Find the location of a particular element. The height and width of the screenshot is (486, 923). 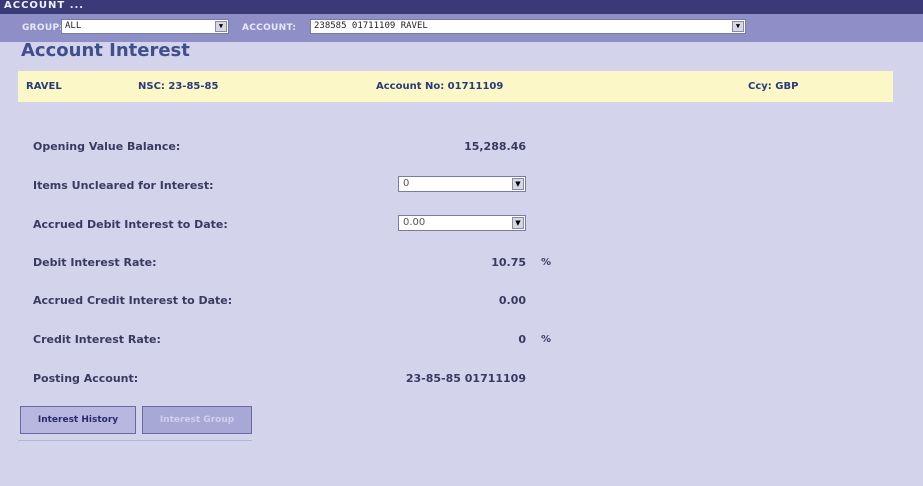

account-select-value: 238585 01711109 RAVEL is located at coordinates (371, 26).